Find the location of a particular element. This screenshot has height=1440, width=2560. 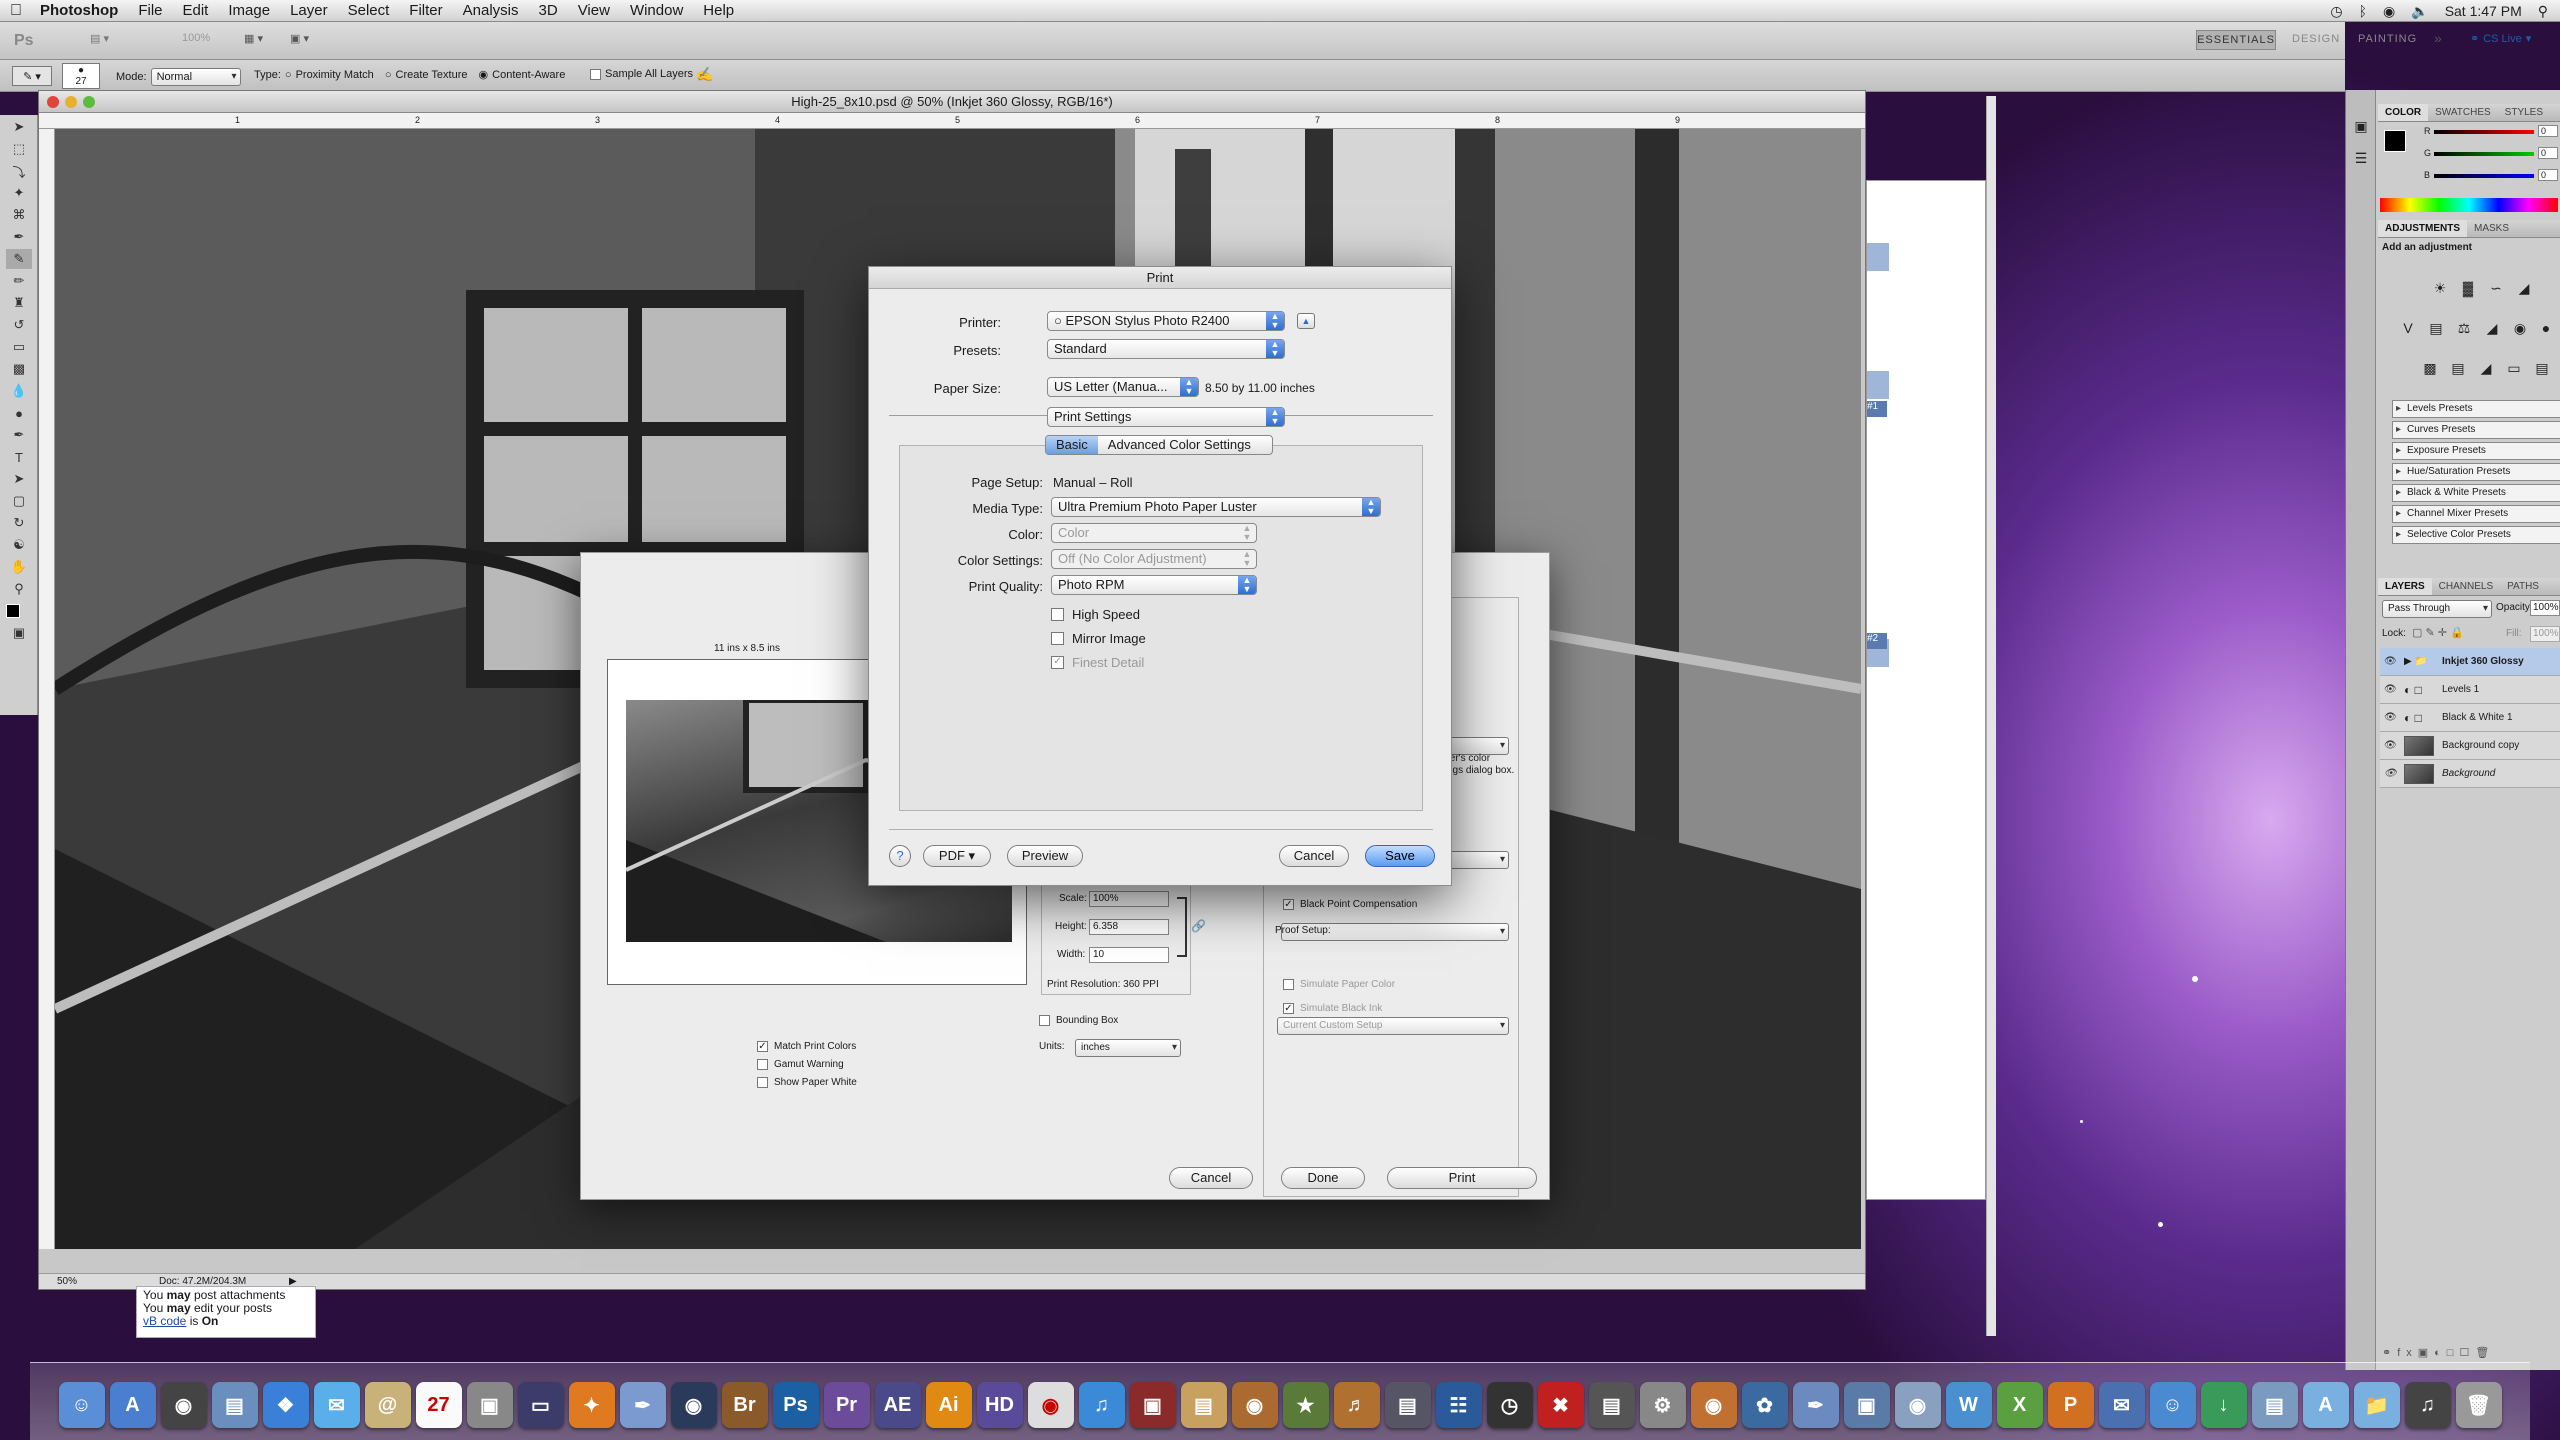

simulate-black-ink-checkbox: ✓ Simulate Black Ink is located at coordinates (1332, 1008).